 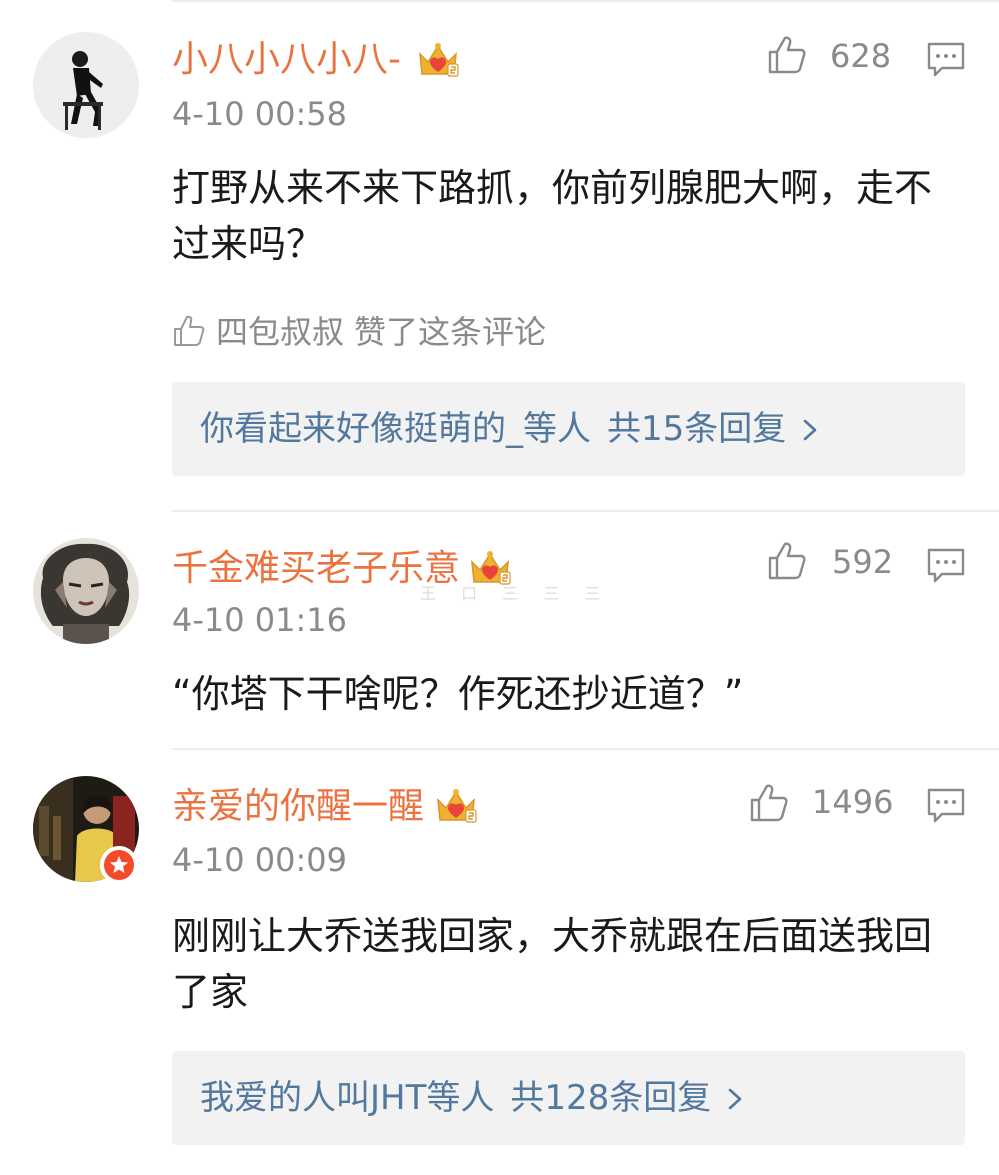 What do you see at coordinates (286, 60) in the screenshot?
I see `username: 小八小八小八-` at bounding box center [286, 60].